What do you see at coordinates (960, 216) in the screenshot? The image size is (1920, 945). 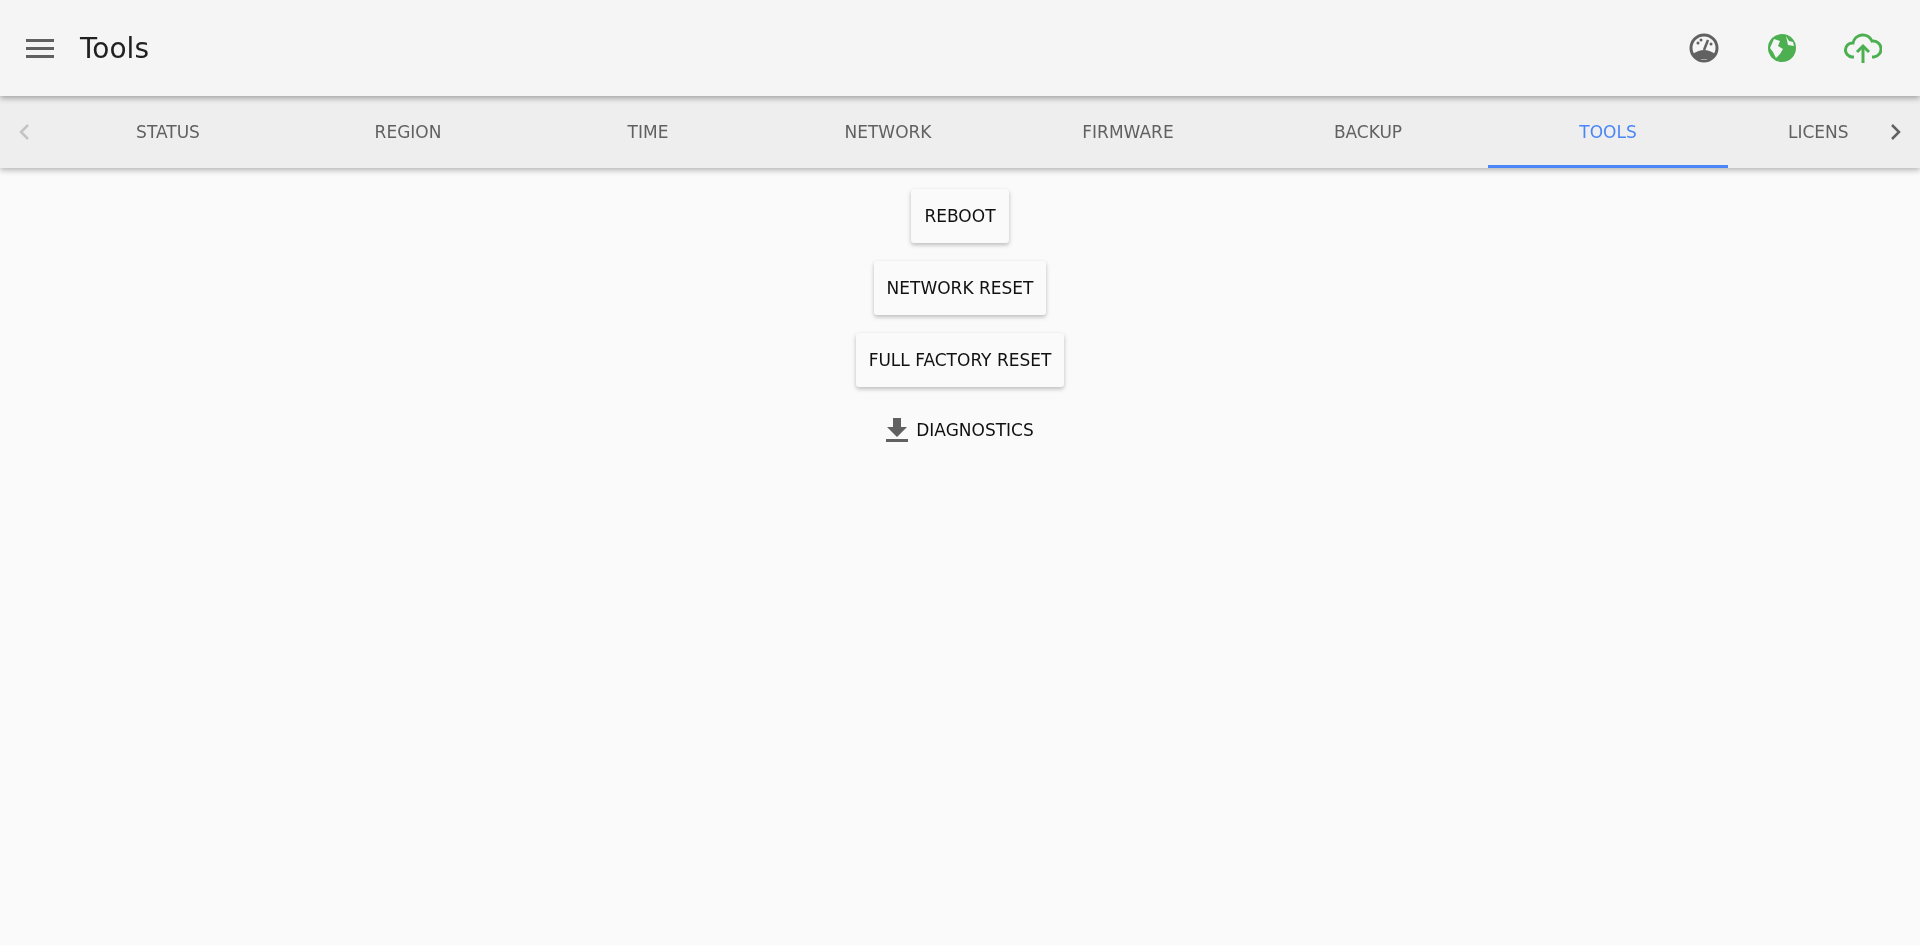 I see `action-button: REBOOT` at bounding box center [960, 216].